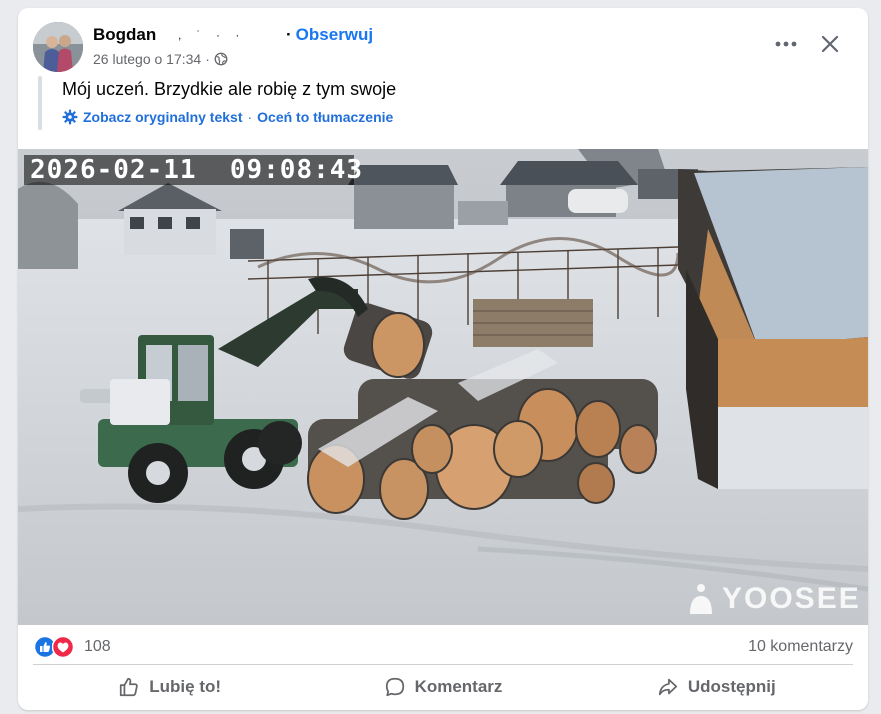  I want to click on close-button, so click(830, 44).